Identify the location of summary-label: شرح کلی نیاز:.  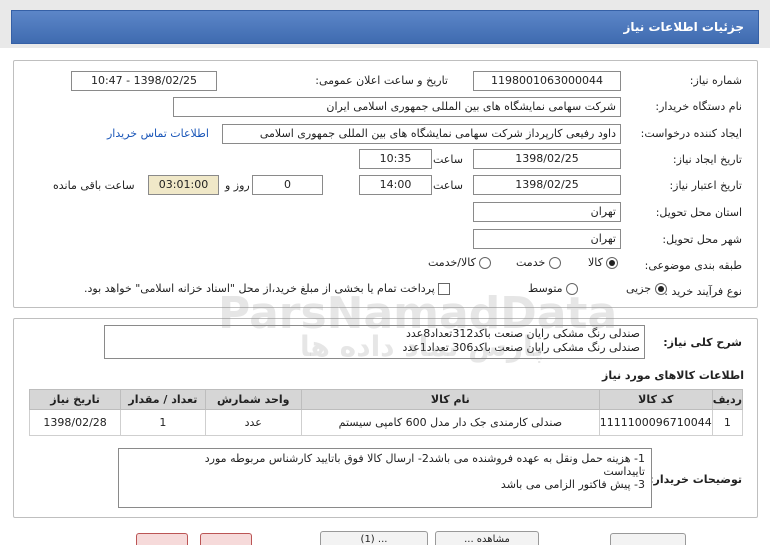
(702, 342).